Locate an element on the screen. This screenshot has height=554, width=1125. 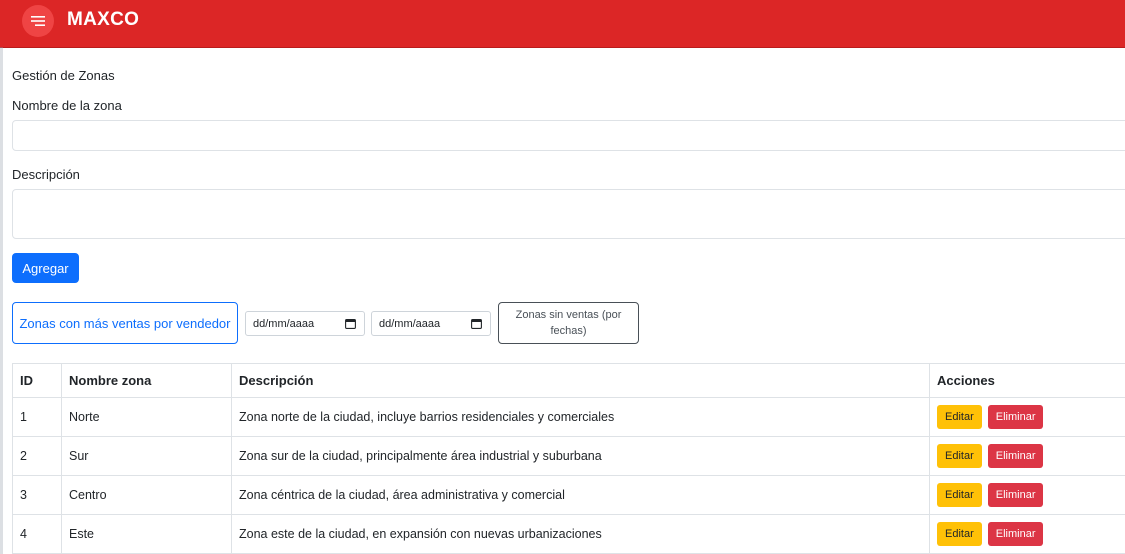
page-title: Gestión de Zonas is located at coordinates (63, 75).